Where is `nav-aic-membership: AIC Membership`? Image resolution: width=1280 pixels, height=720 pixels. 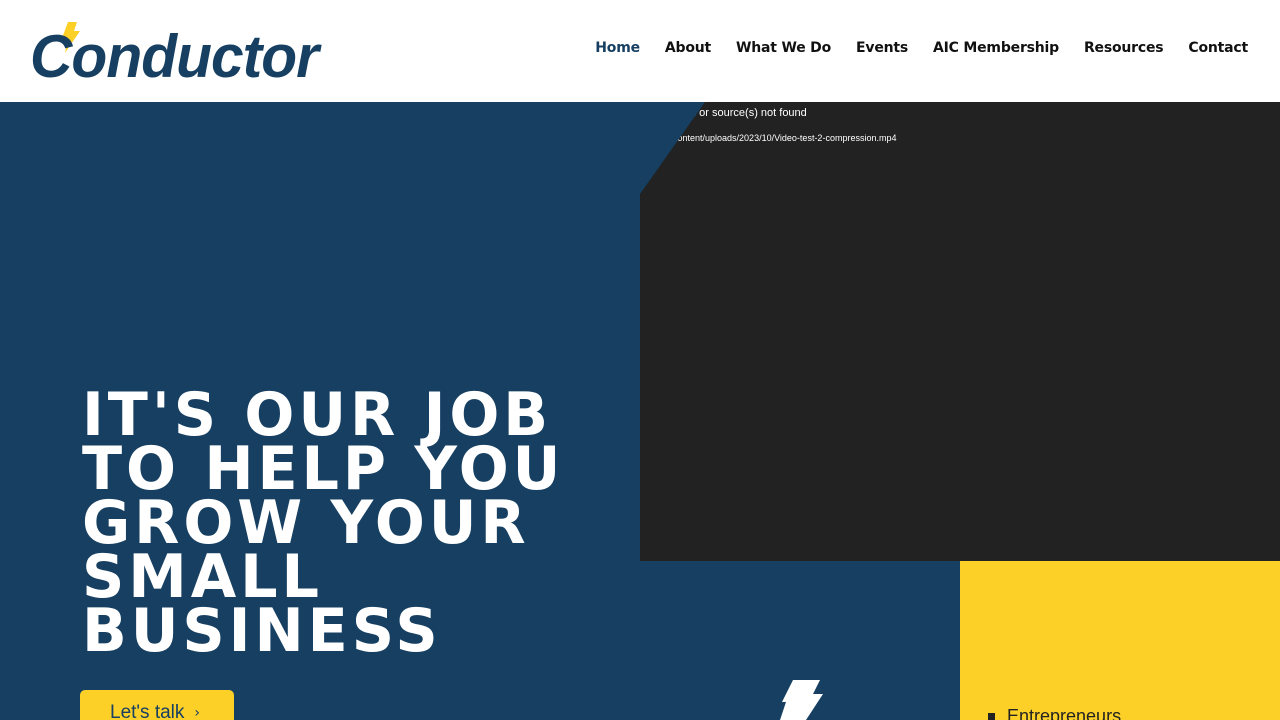 nav-aic-membership: AIC Membership is located at coordinates (996, 48).